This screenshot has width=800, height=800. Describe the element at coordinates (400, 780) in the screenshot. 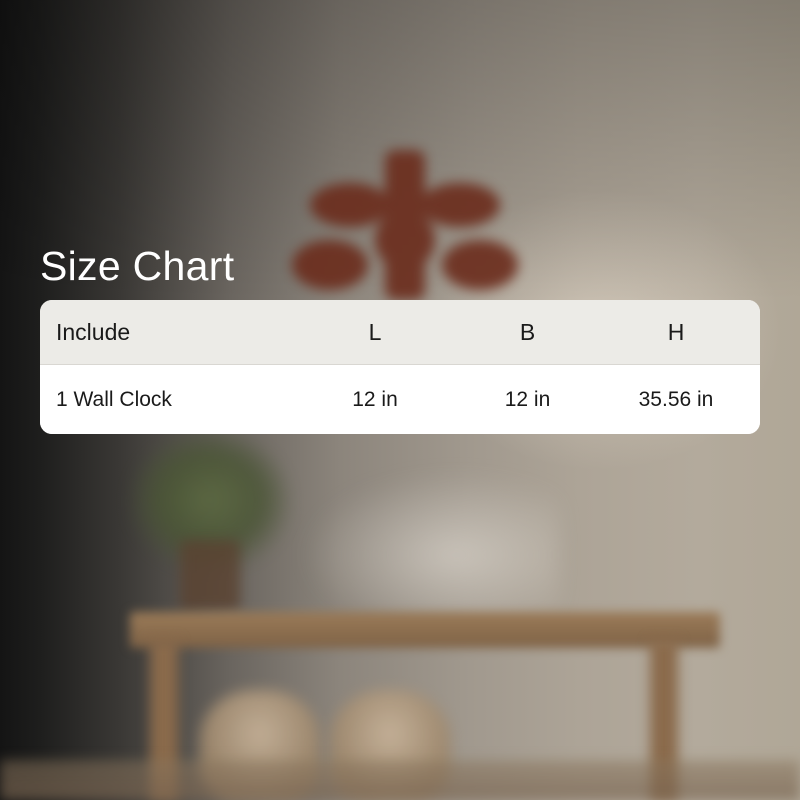

I see `floor` at that location.